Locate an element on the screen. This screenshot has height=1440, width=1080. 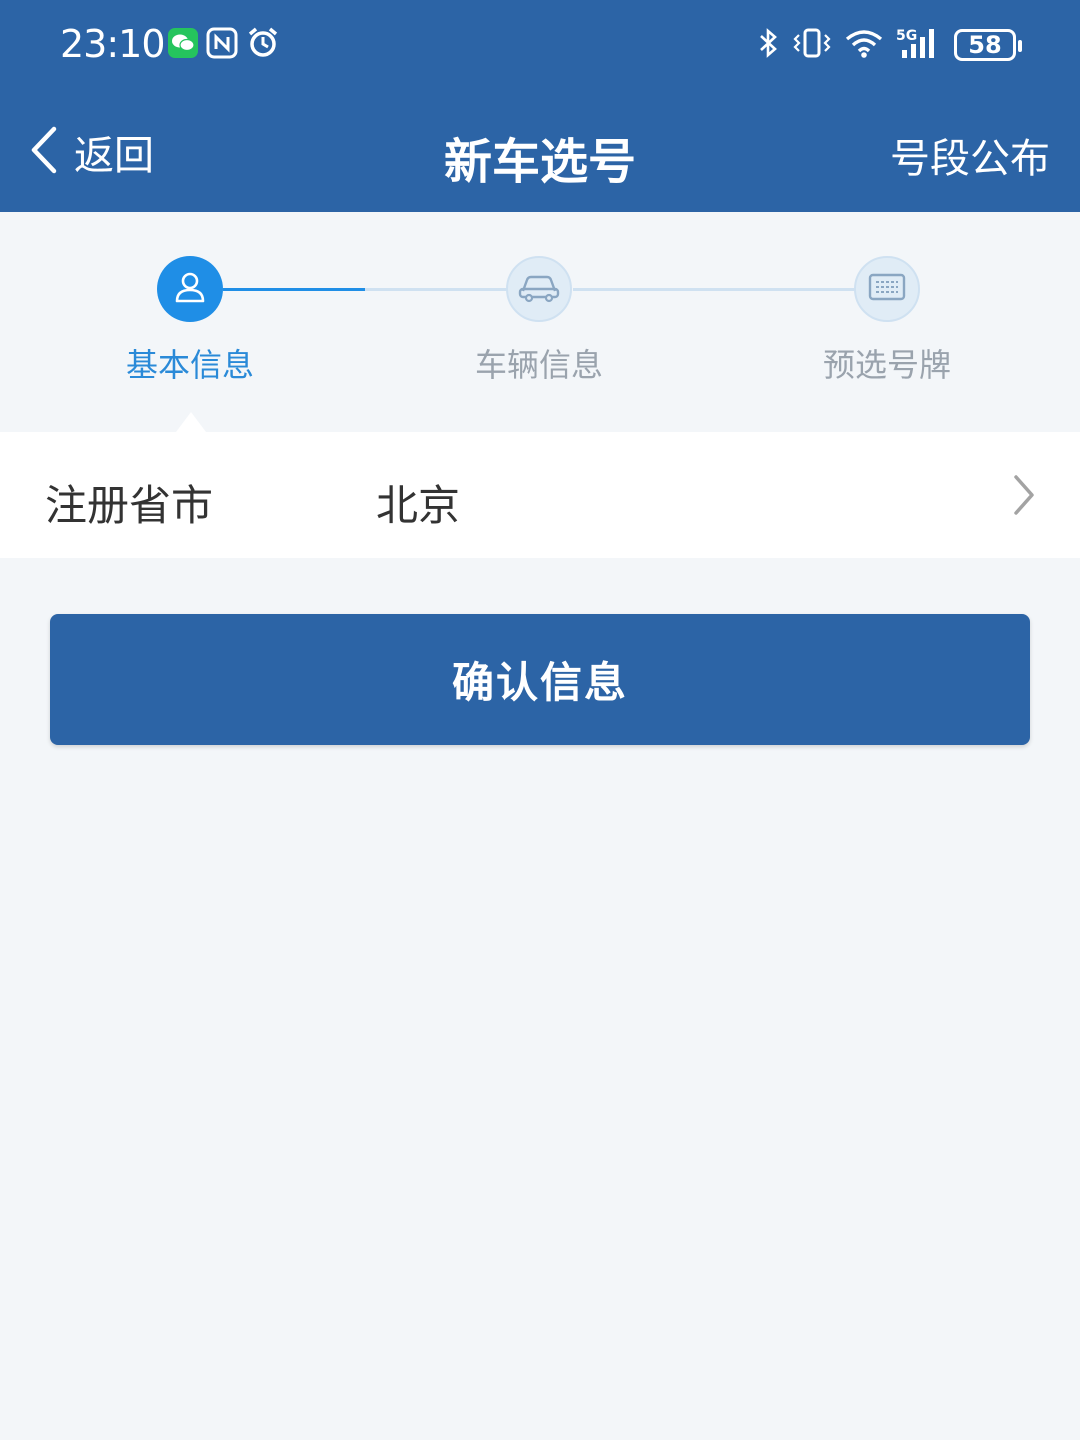
step-2-label: 车辆信息 is located at coordinates (538, 365).